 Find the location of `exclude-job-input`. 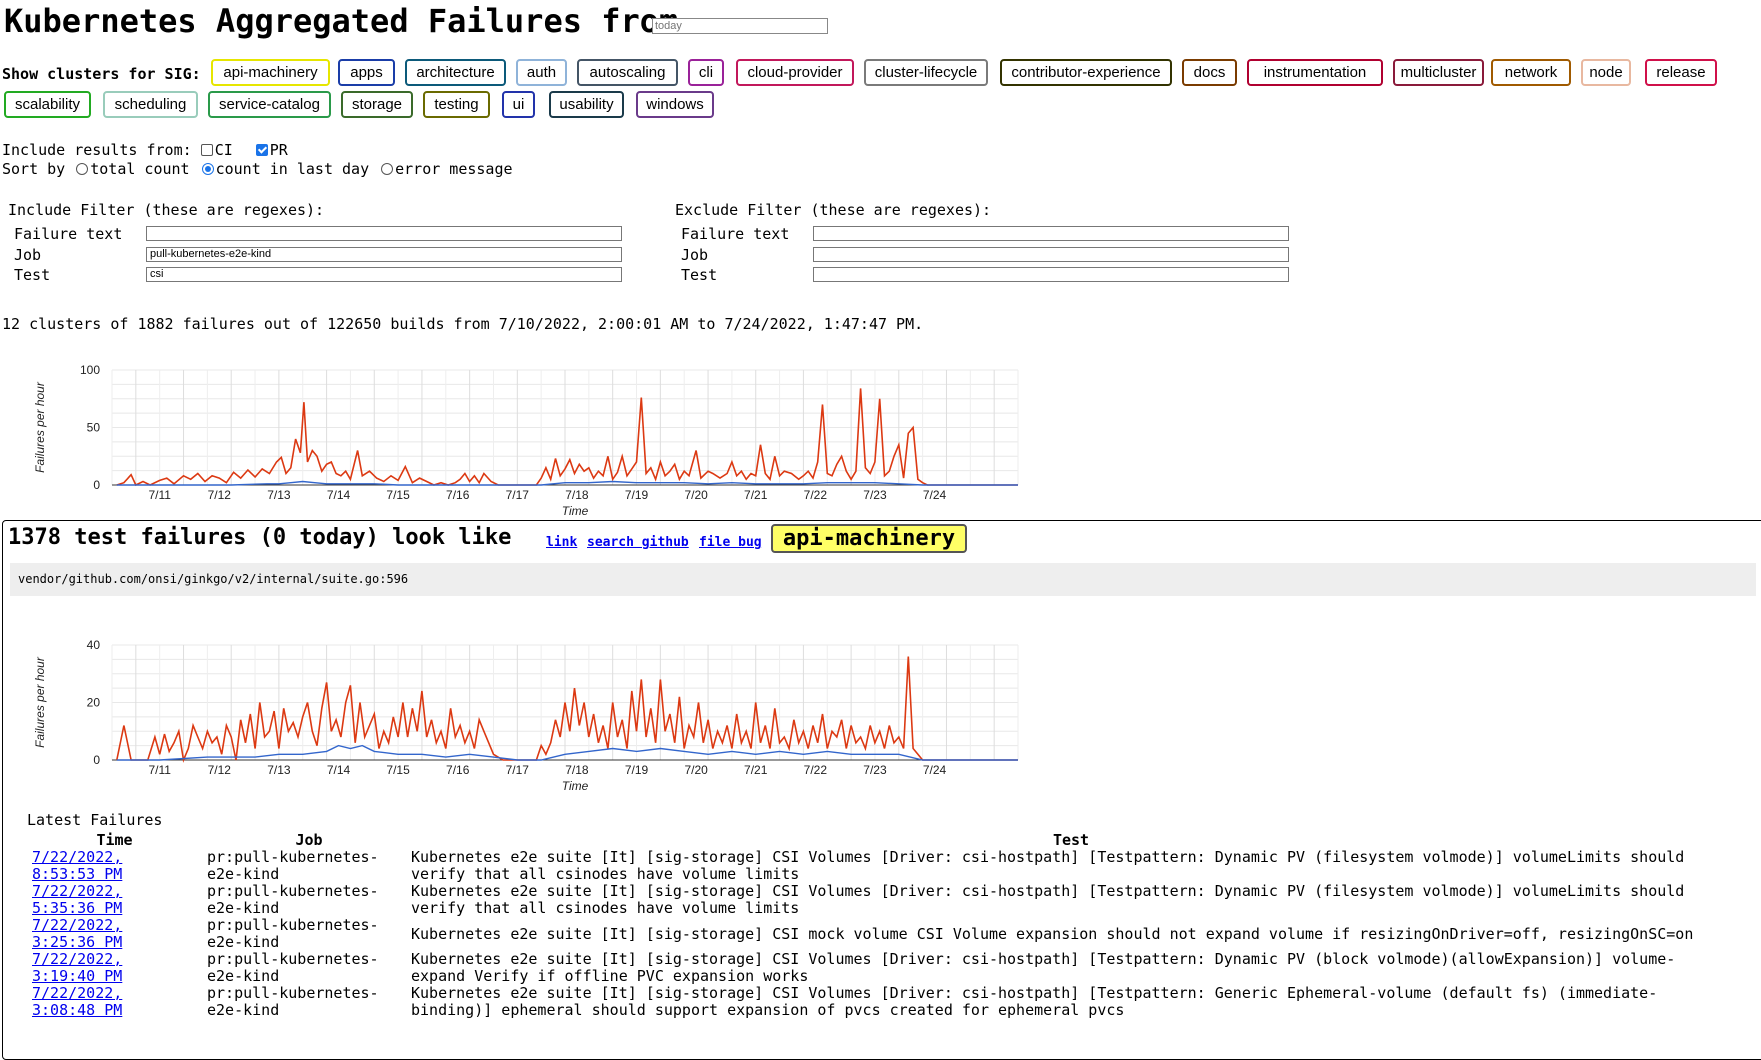

exclude-job-input is located at coordinates (1051, 254).